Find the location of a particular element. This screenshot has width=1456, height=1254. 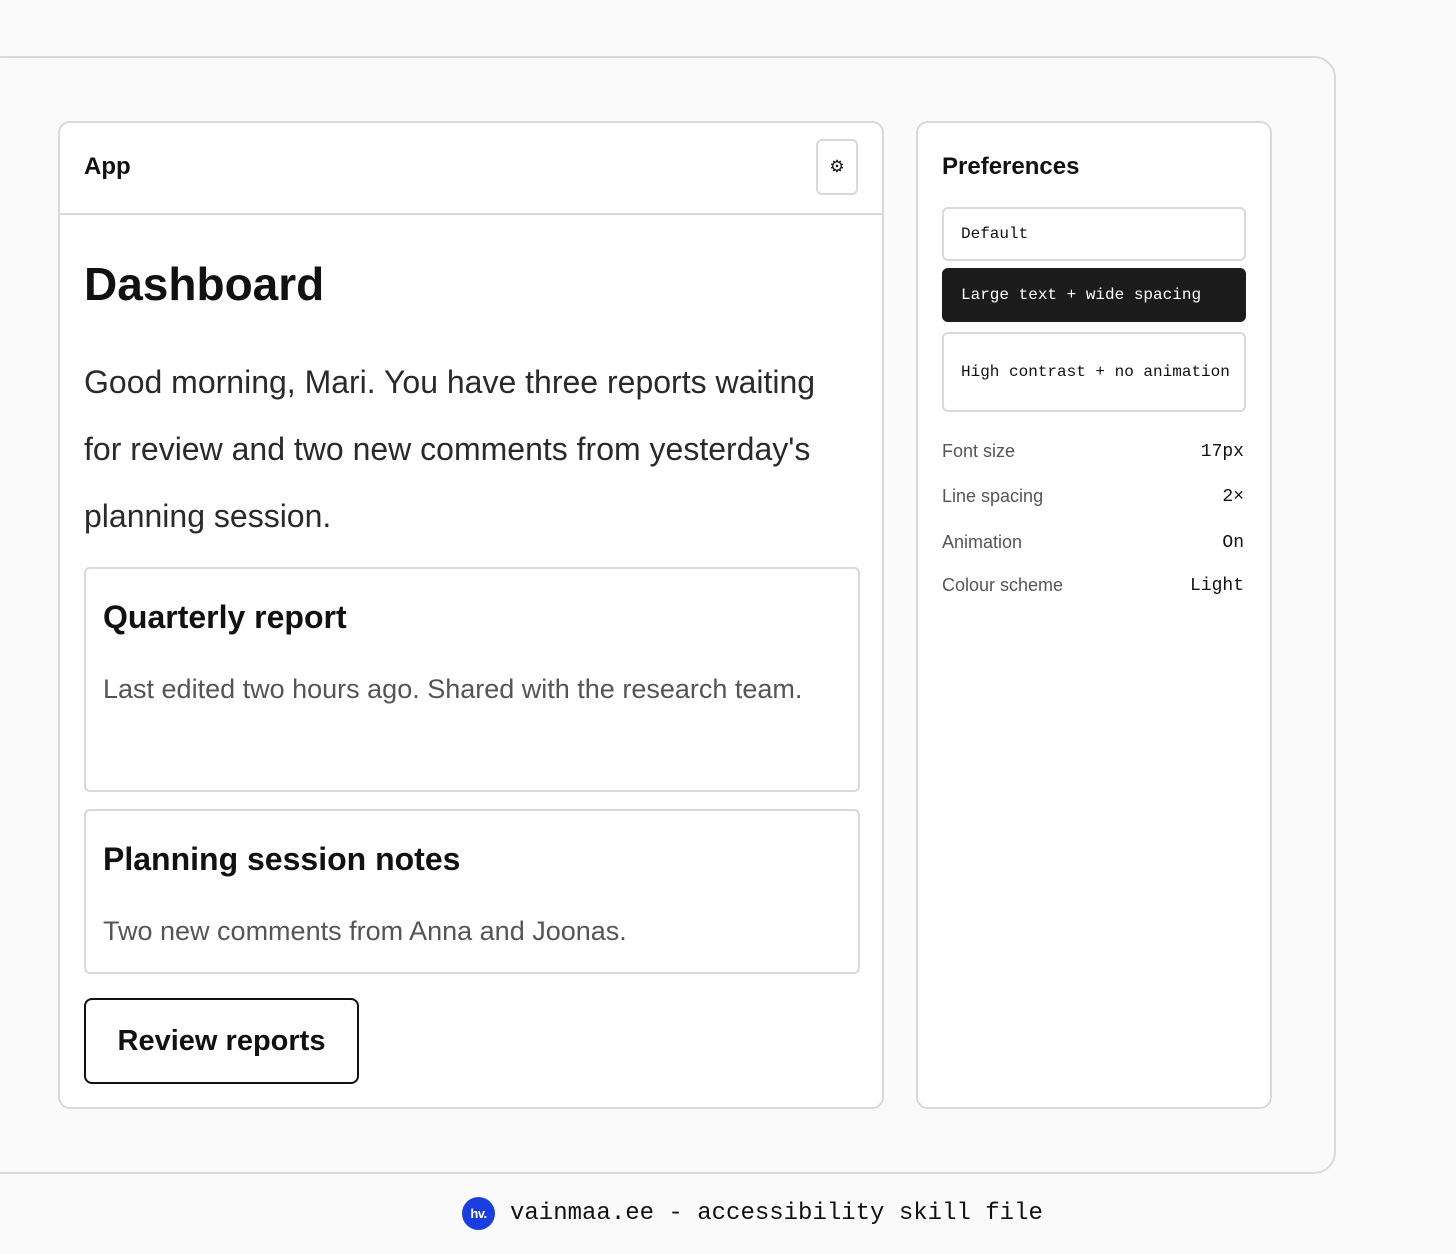

preferences-title: Preferences is located at coordinates (1011, 166).